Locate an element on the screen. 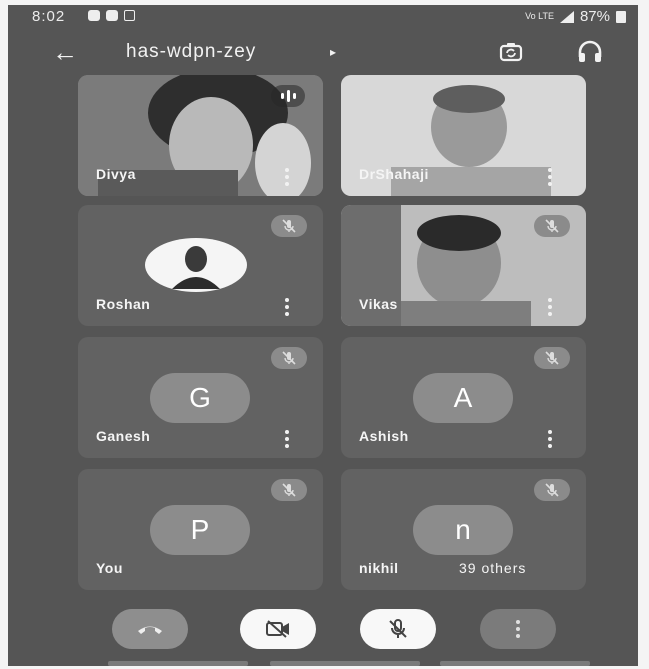 The width and height of the screenshot is (649, 669). participant-name: DrShahaji is located at coordinates (394, 174).